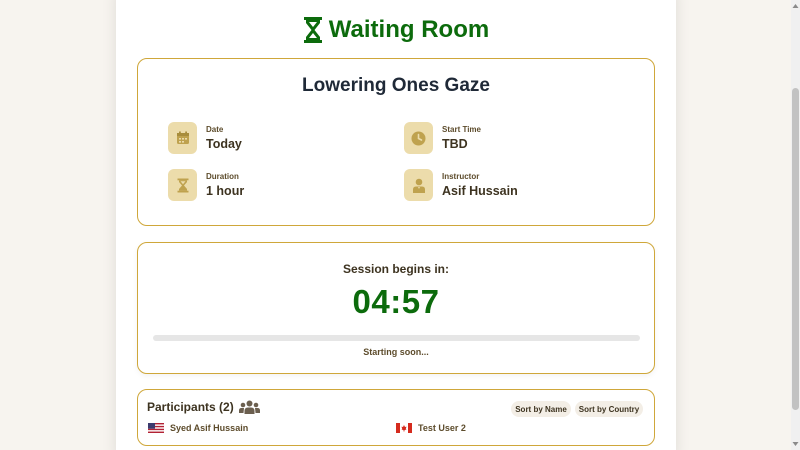 This screenshot has height=450, width=800. I want to click on date-info: Date Today, so click(205, 138).